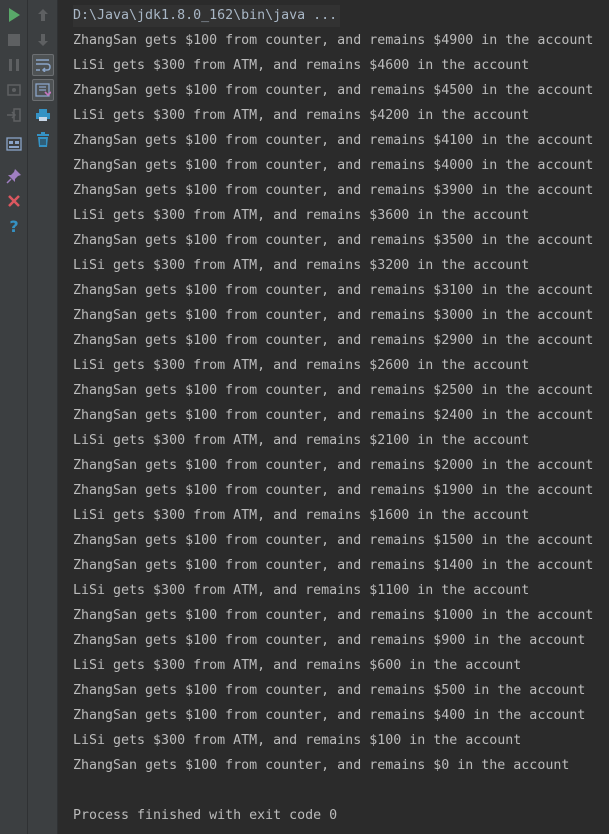 The image size is (609, 834). I want to click on down-stack-trace-button, so click(43, 40).